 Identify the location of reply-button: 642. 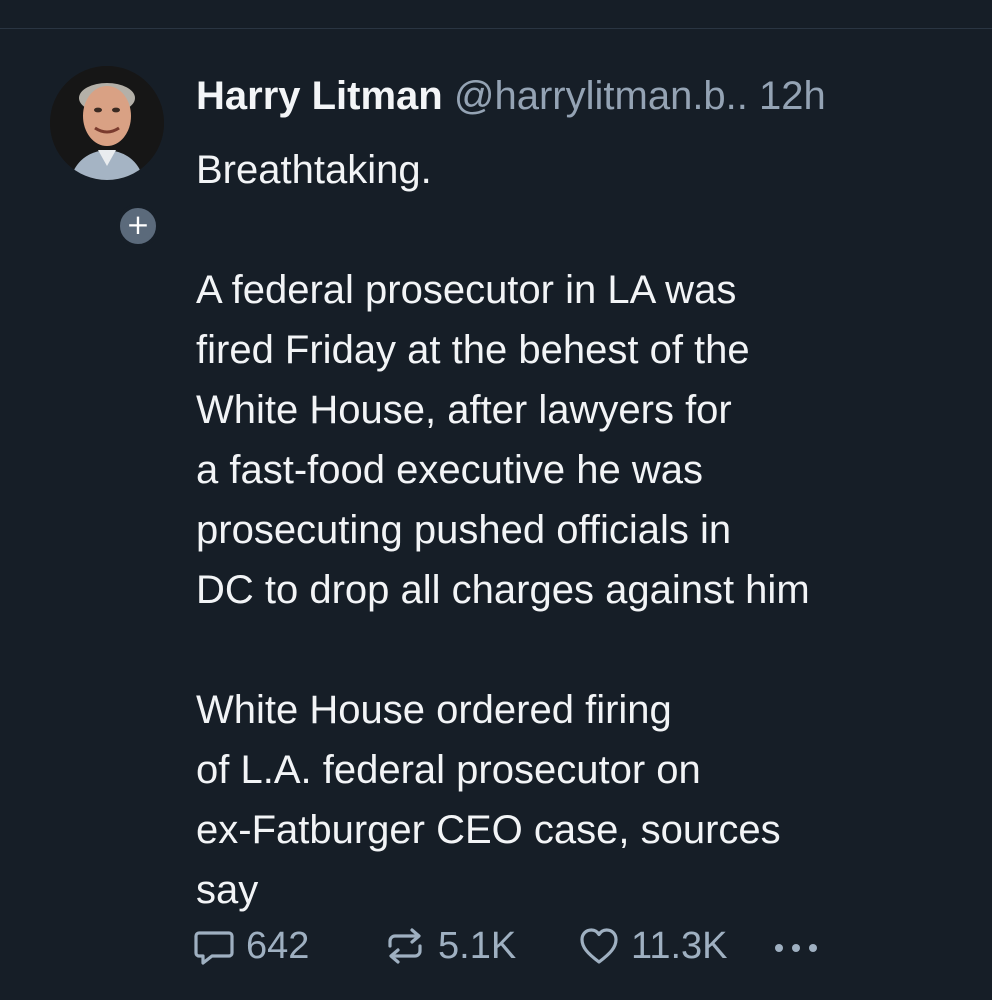
(287, 946).